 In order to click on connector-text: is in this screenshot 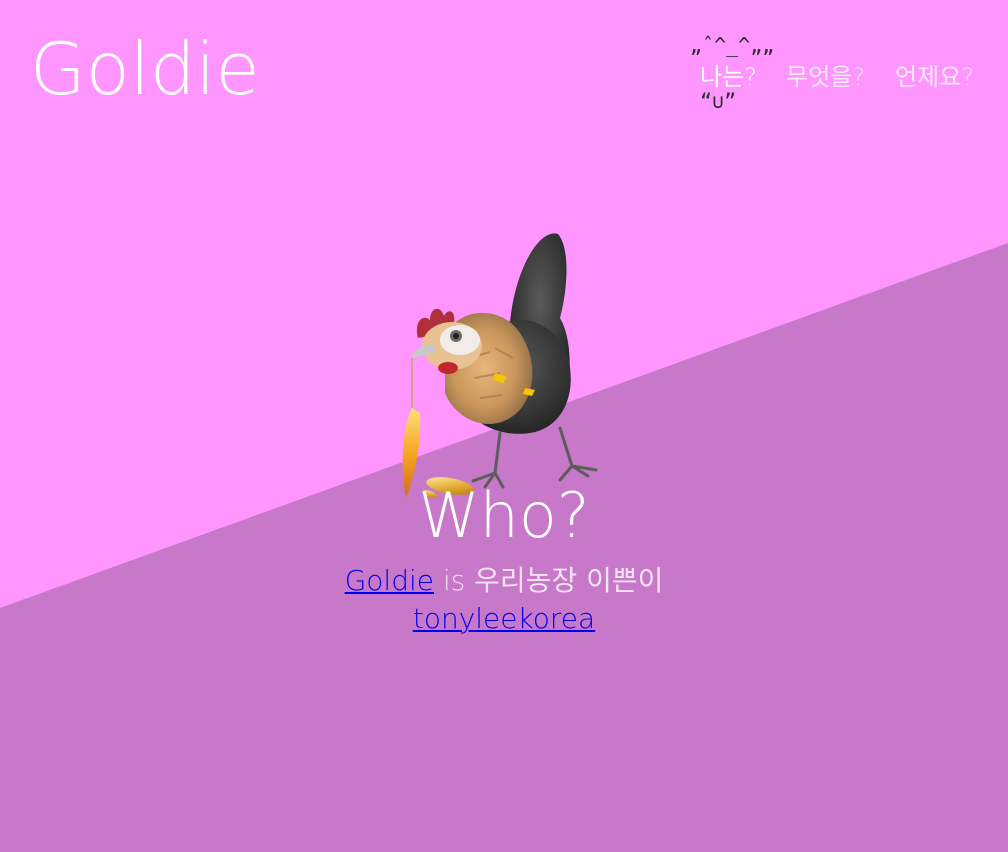, I will do `click(454, 580)`.